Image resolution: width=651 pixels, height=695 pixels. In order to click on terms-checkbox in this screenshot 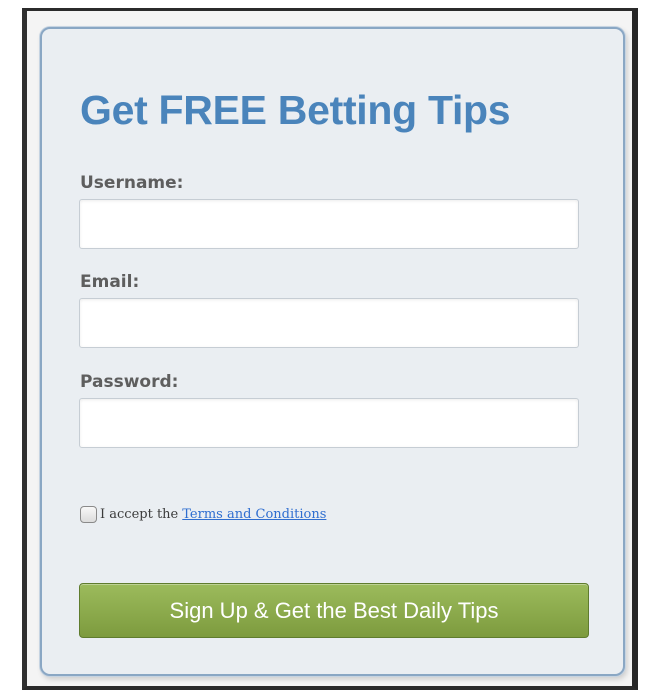, I will do `click(88, 514)`.